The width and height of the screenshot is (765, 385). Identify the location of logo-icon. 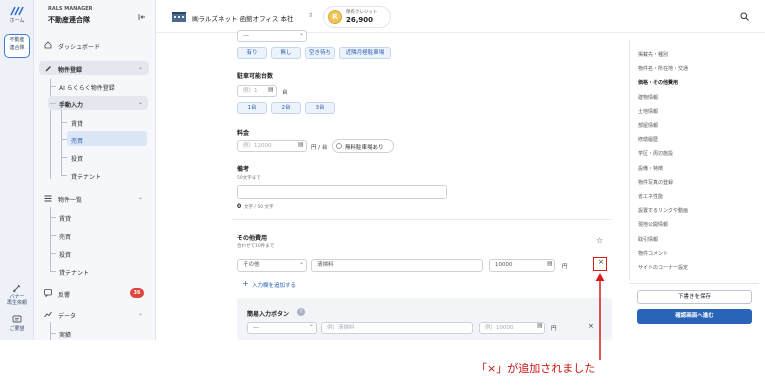
(17, 11).